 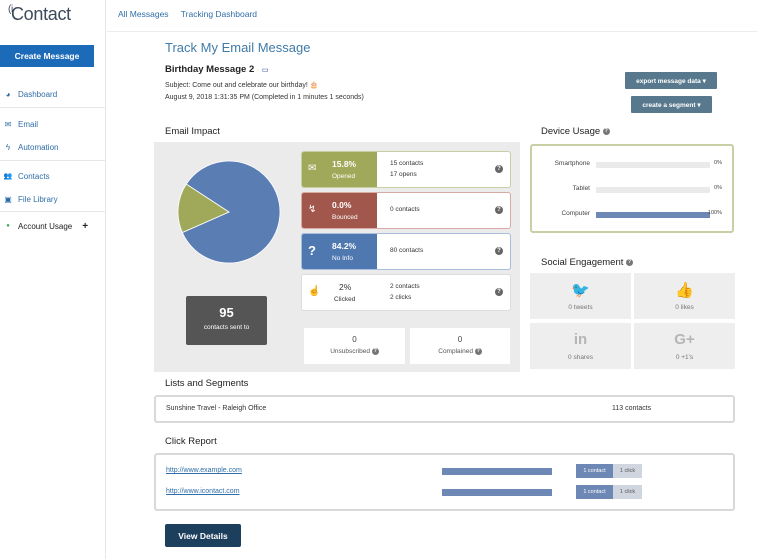 I want to click on create-message-button: Create Message, so click(x=47, y=56).